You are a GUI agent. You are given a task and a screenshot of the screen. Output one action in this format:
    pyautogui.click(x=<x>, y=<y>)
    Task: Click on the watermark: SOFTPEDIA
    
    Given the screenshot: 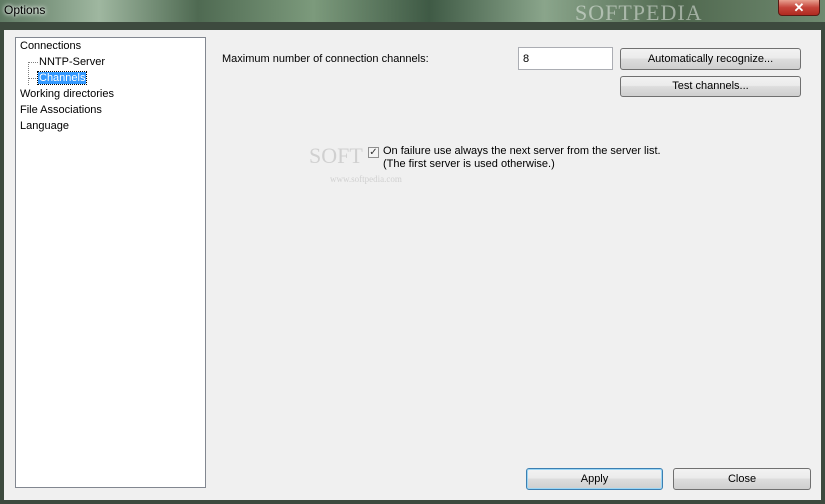 What is the action you would take?
    pyautogui.click(x=639, y=12)
    